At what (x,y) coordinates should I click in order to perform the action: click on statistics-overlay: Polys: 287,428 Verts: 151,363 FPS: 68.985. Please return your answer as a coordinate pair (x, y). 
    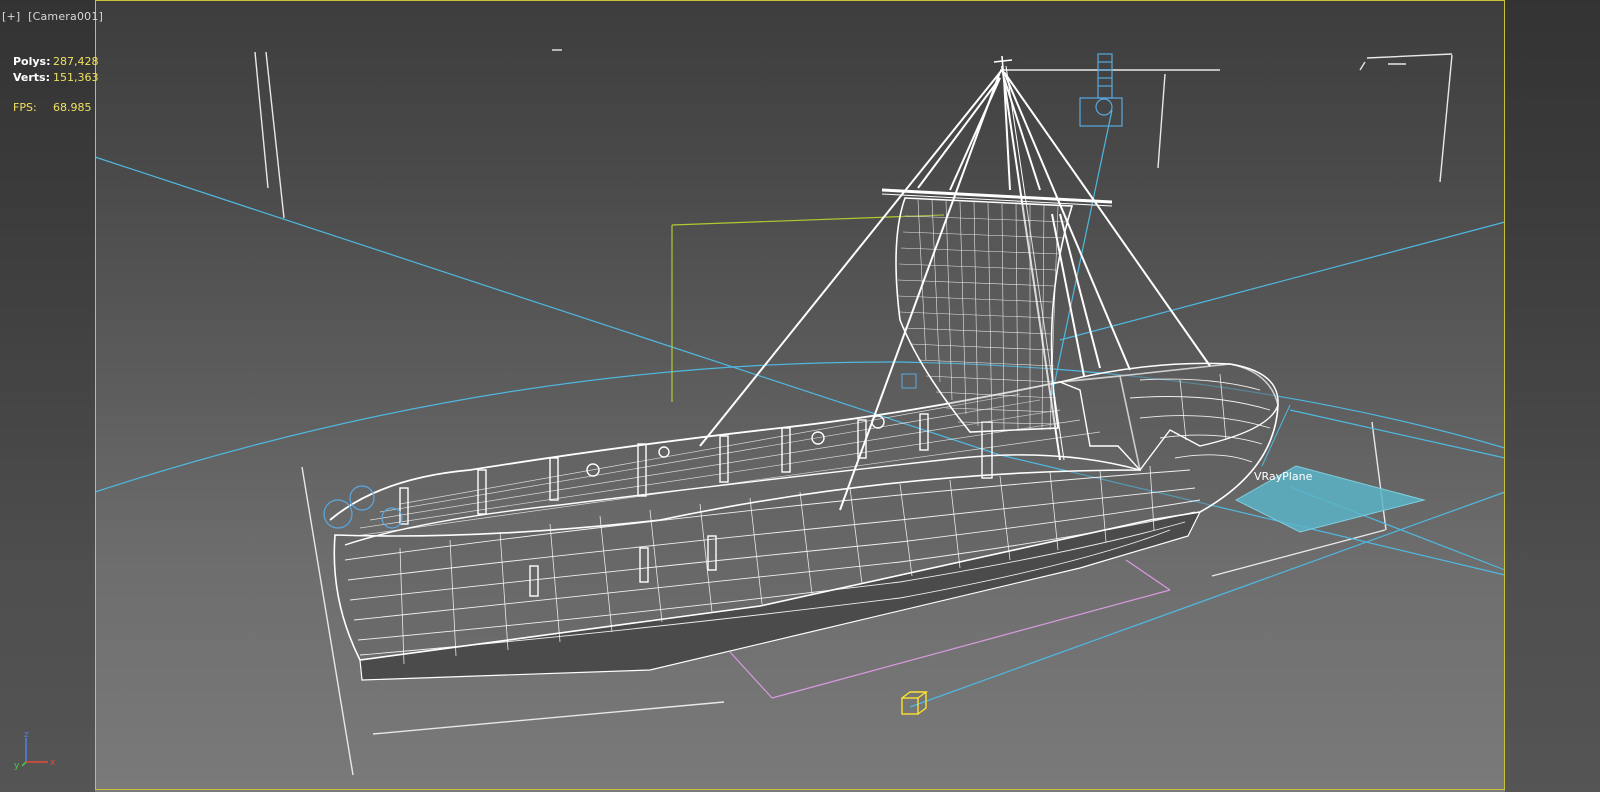
    Looking at the image, I should click on (56, 85).